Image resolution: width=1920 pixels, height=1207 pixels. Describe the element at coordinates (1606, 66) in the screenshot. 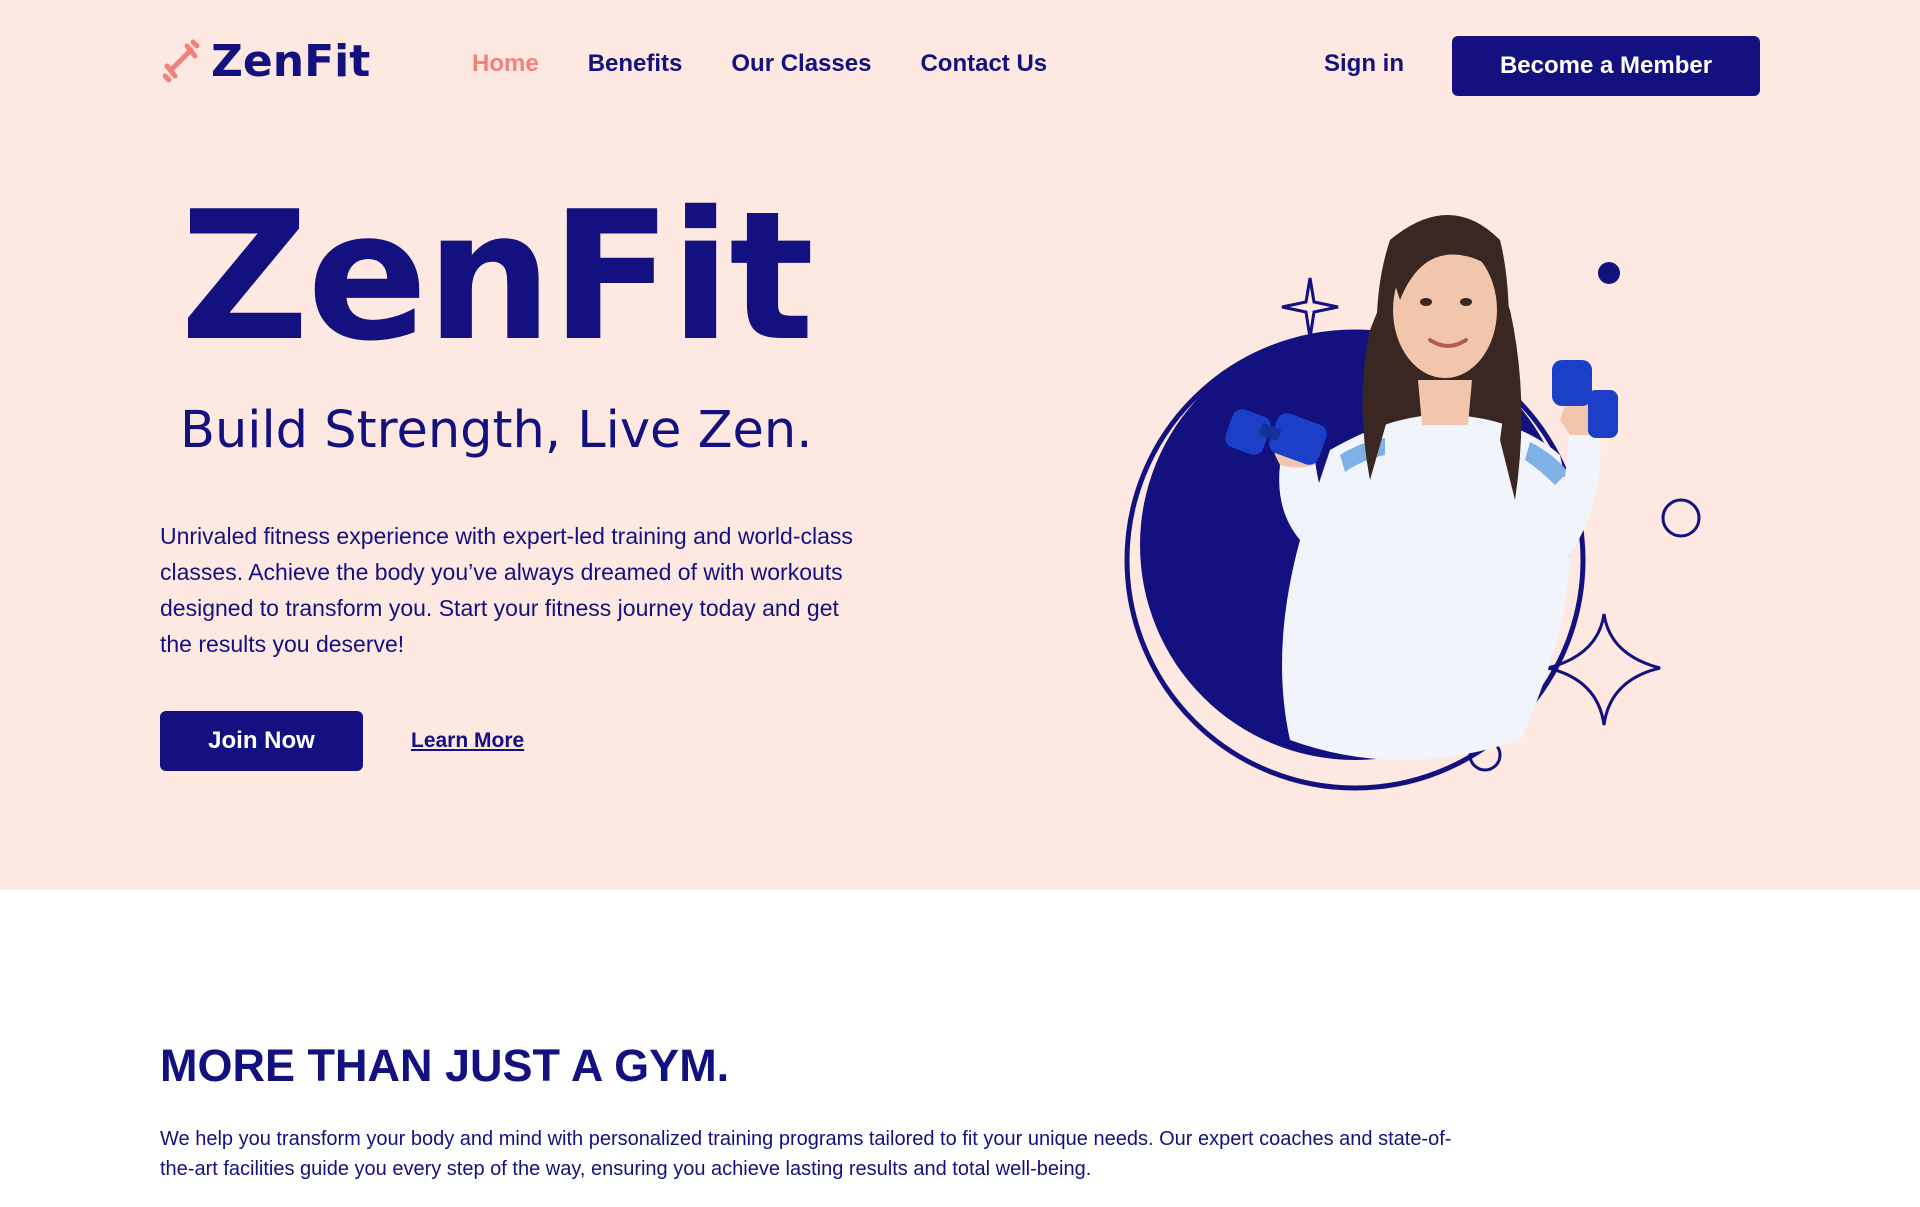

I see `become-member-button: Become a Member` at that location.